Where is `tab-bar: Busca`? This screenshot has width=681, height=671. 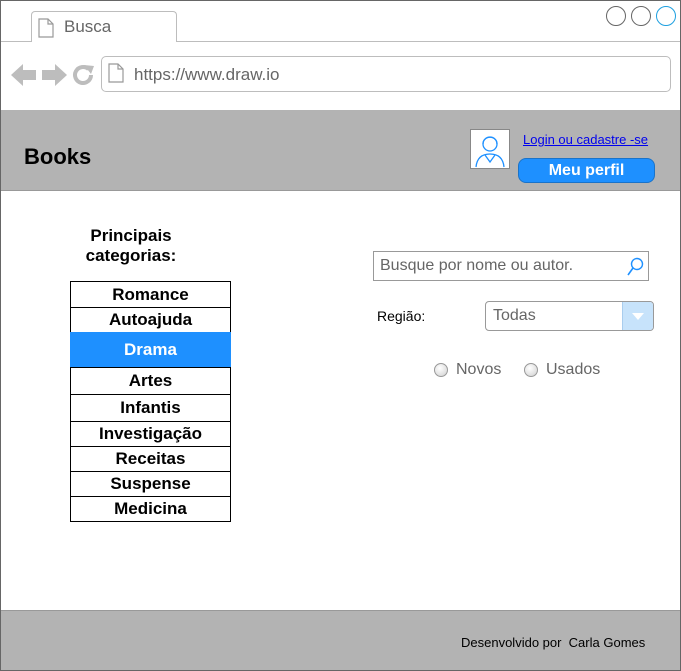 tab-bar: Busca is located at coordinates (340, 21).